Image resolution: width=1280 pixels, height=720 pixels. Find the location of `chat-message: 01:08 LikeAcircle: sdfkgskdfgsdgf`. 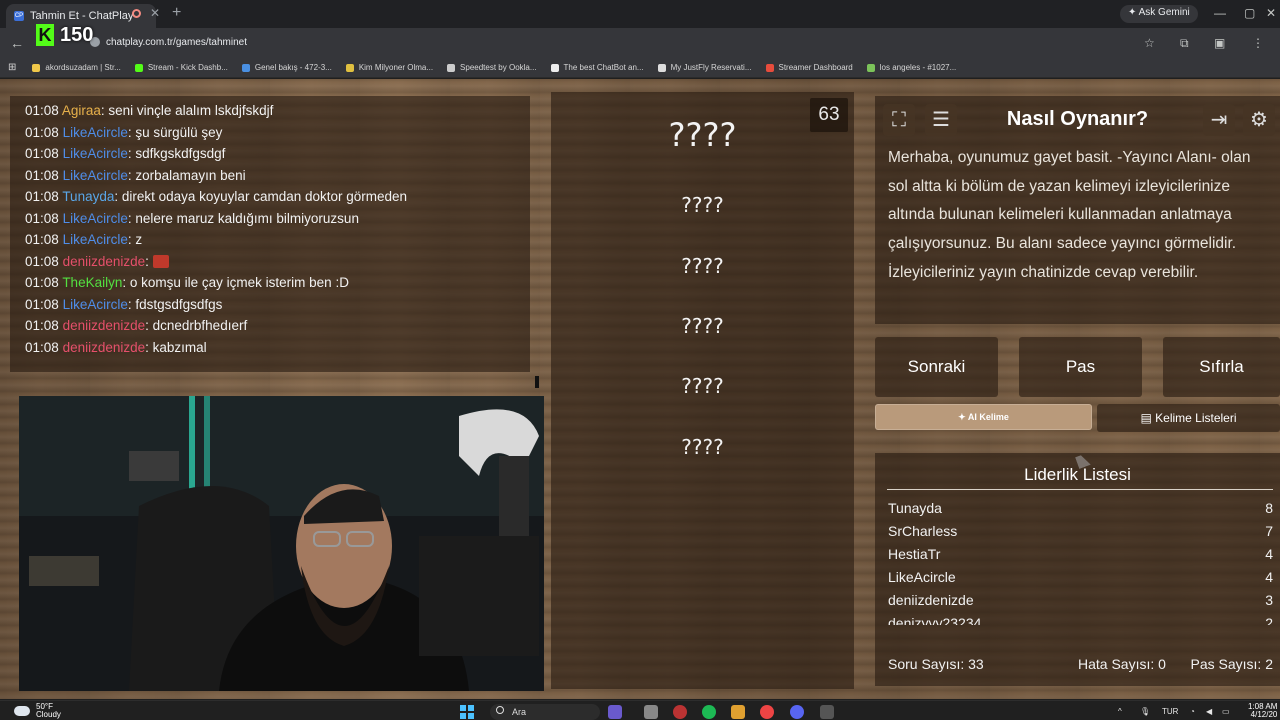

chat-message: 01:08 LikeAcircle: sdfkgskdfgsdgf is located at coordinates (125, 153).